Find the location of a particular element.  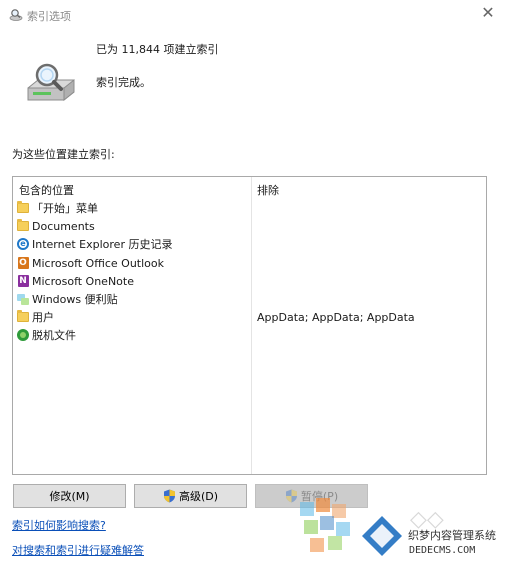

list-item: 脱机文件 is located at coordinates (133, 335).